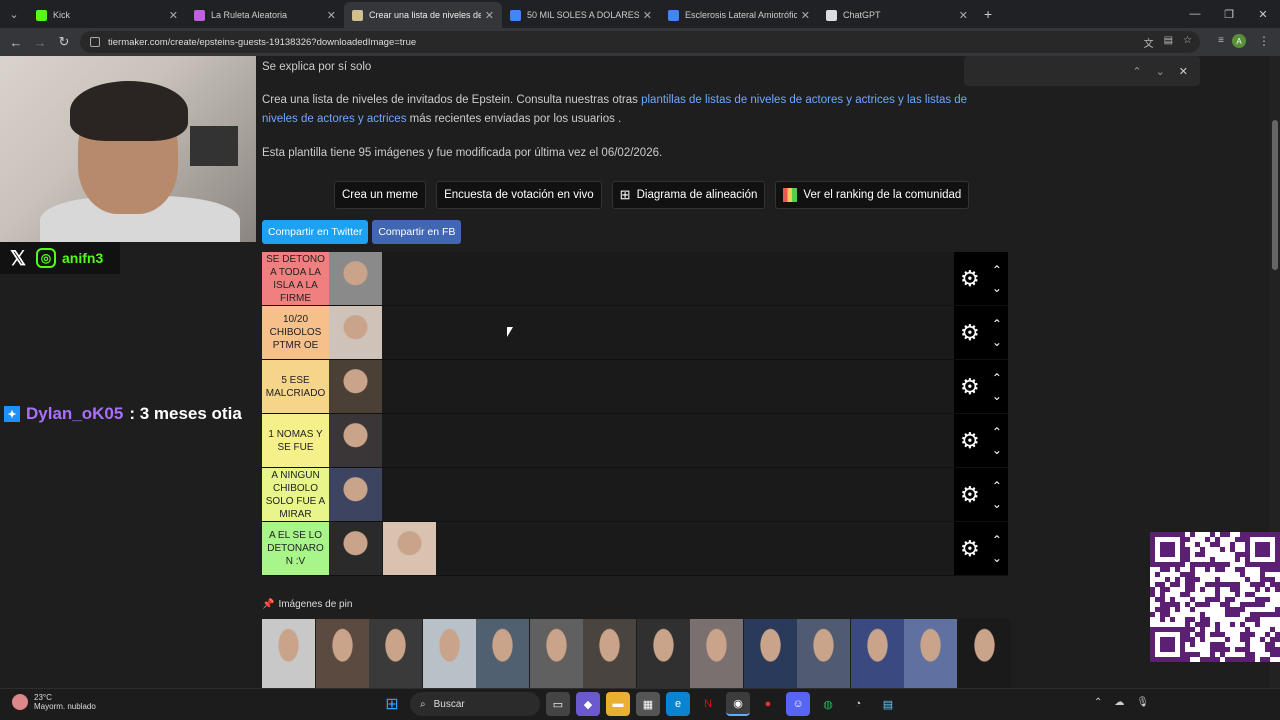  What do you see at coordinates (738, 704) in the screenshot?
I see `chrome-icon: ◉` at bounding box center [738, 704].